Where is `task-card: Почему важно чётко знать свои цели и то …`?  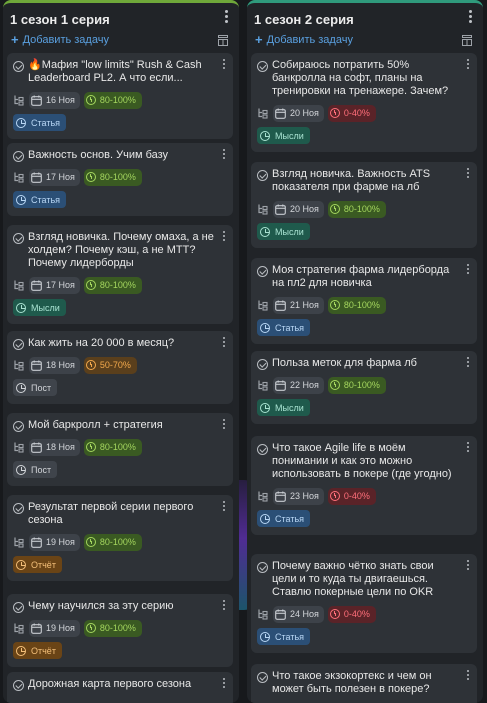 task-card: Почему важно чётко знать свои цели и то … is located at coordinates (364, 603).